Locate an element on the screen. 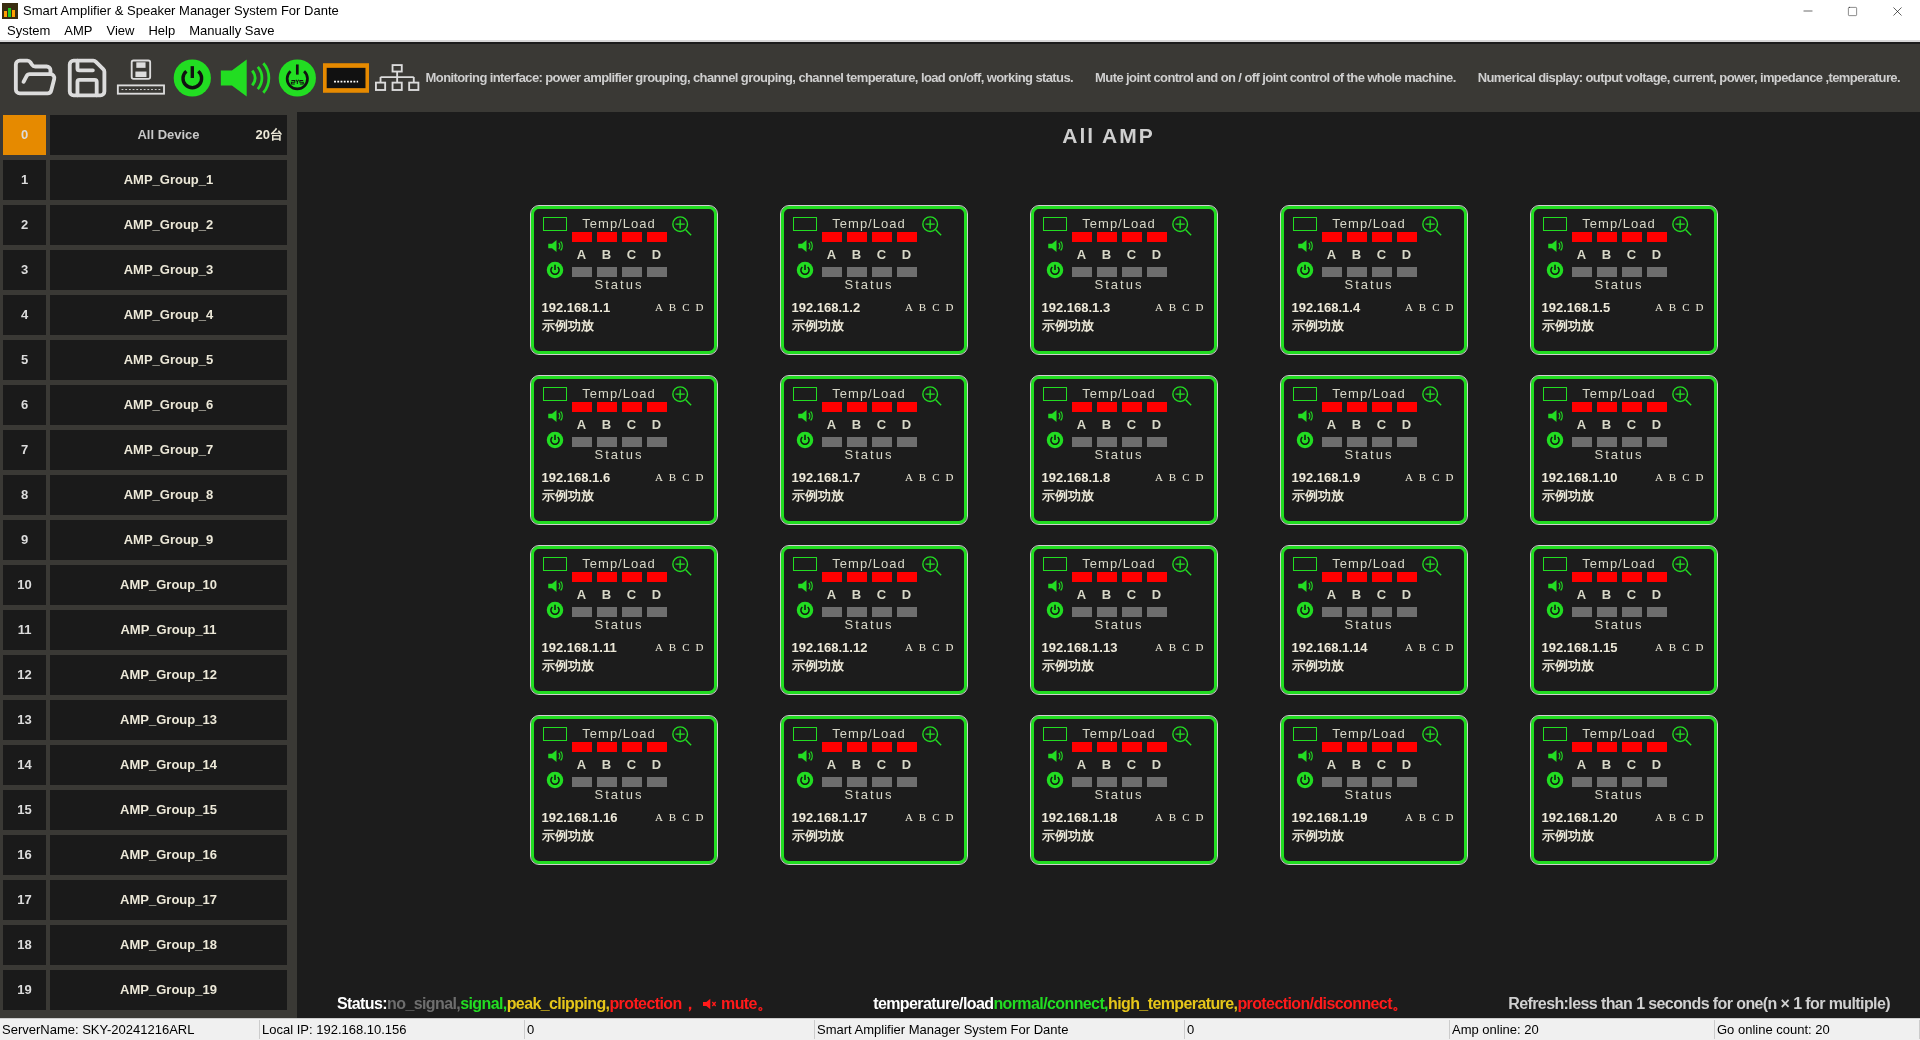 Image resolution: width=1920 pixels, height=1040 pixels. amplifier-card: Temp/Load A B C D Status 192.168.1.5 A B C D 示例功放 is located at coordinates (1623, 279).